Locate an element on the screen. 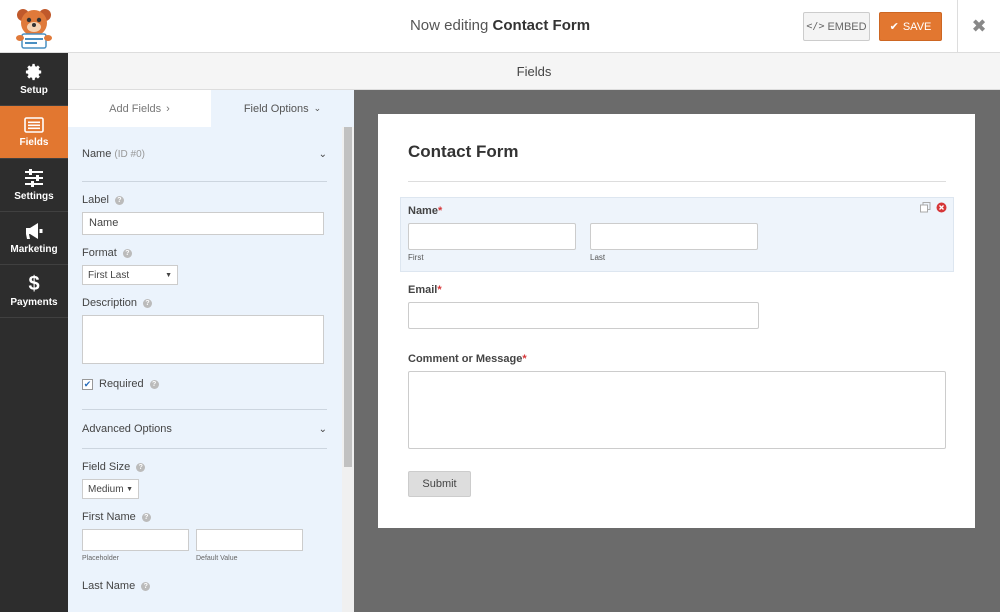 The image size is (1000, 612). field-actions is located at coordinates (933, 207).